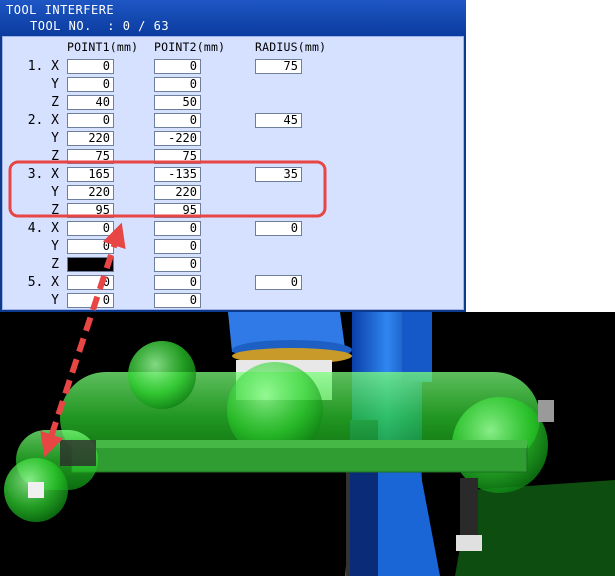 The width and height of the screenshot is (615, 576). Describe the element at coordinates (90, 174) in the screenshot. I see `point1-x-field: 165` at that location.